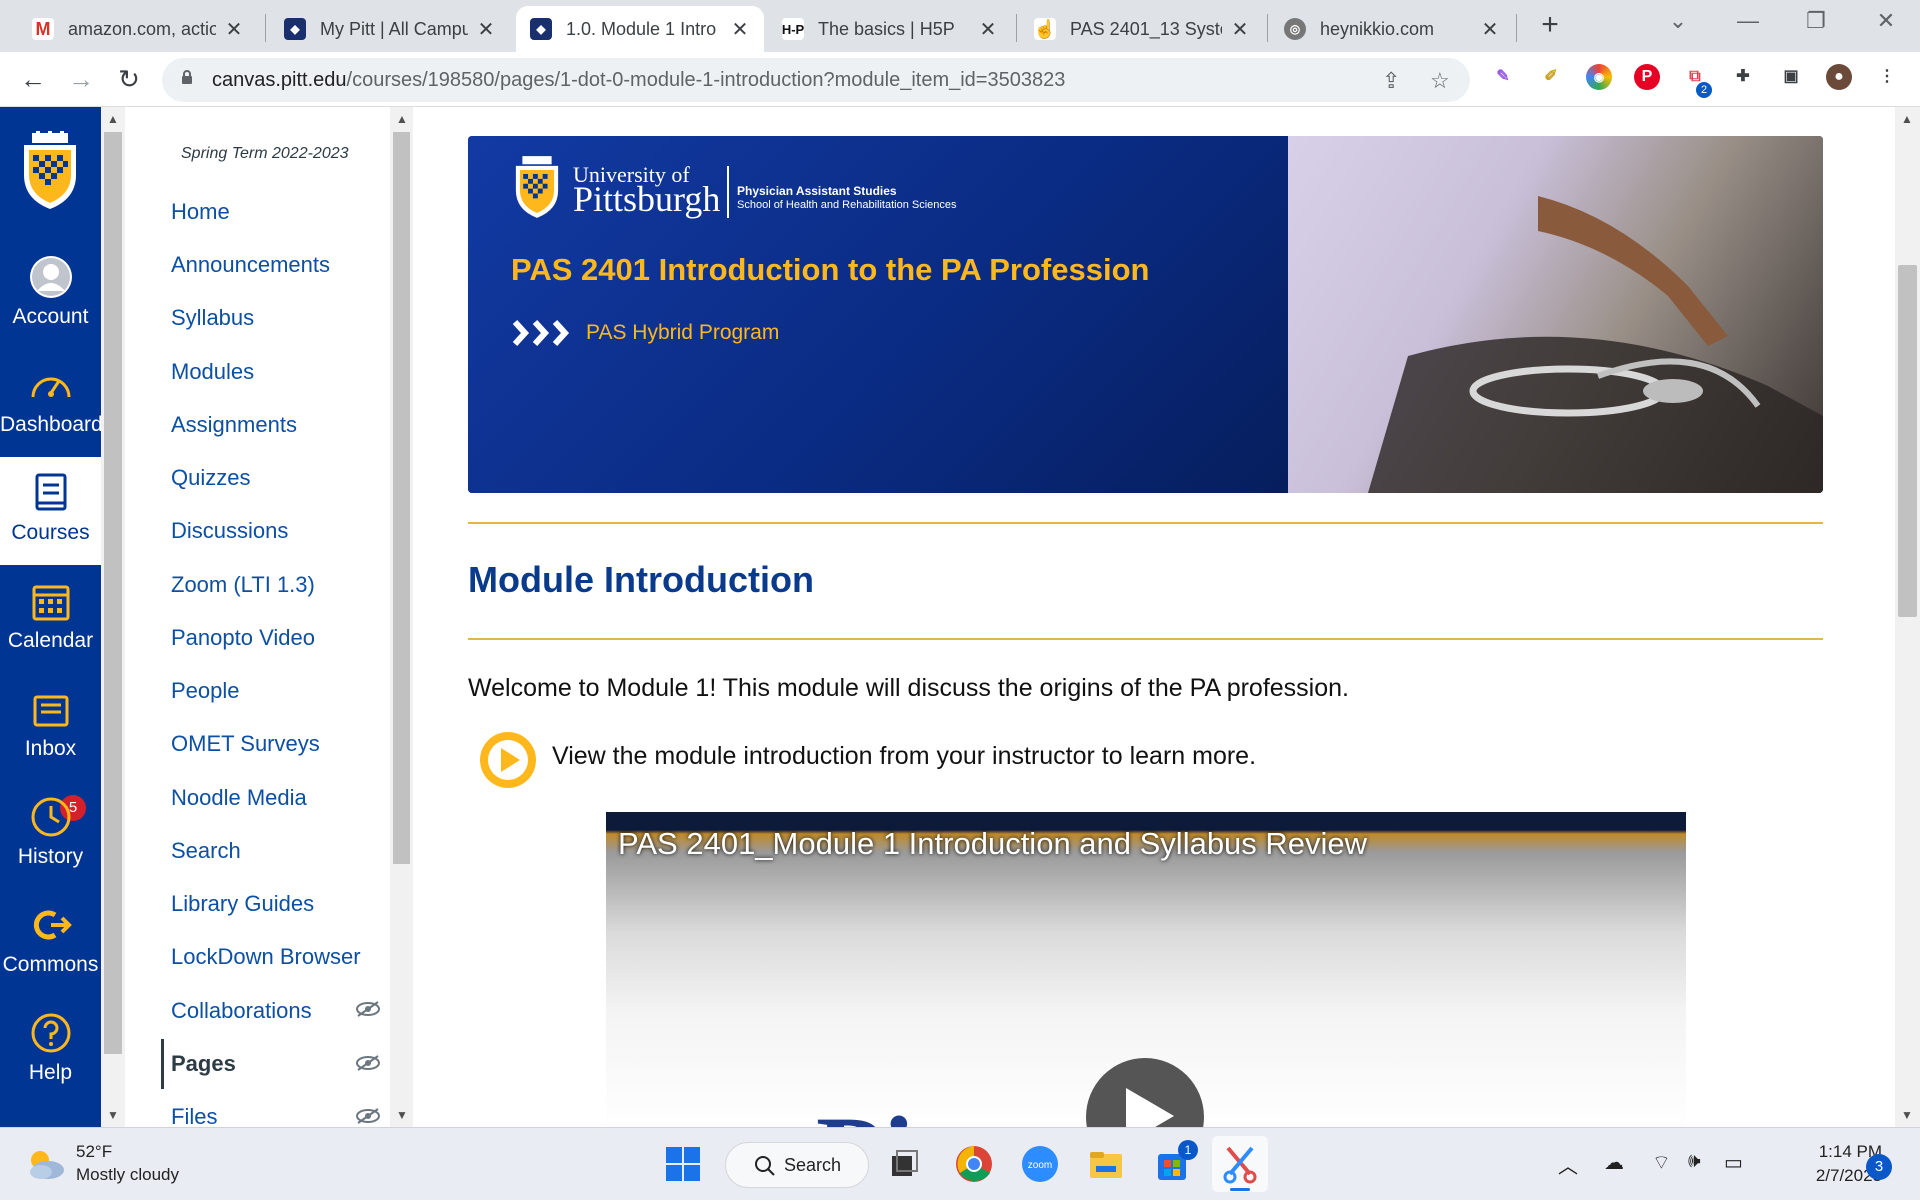  Describe the element at coordinates (250, 265) in the screenshot. I see `course-nav-announcements: Announcements` at that location.